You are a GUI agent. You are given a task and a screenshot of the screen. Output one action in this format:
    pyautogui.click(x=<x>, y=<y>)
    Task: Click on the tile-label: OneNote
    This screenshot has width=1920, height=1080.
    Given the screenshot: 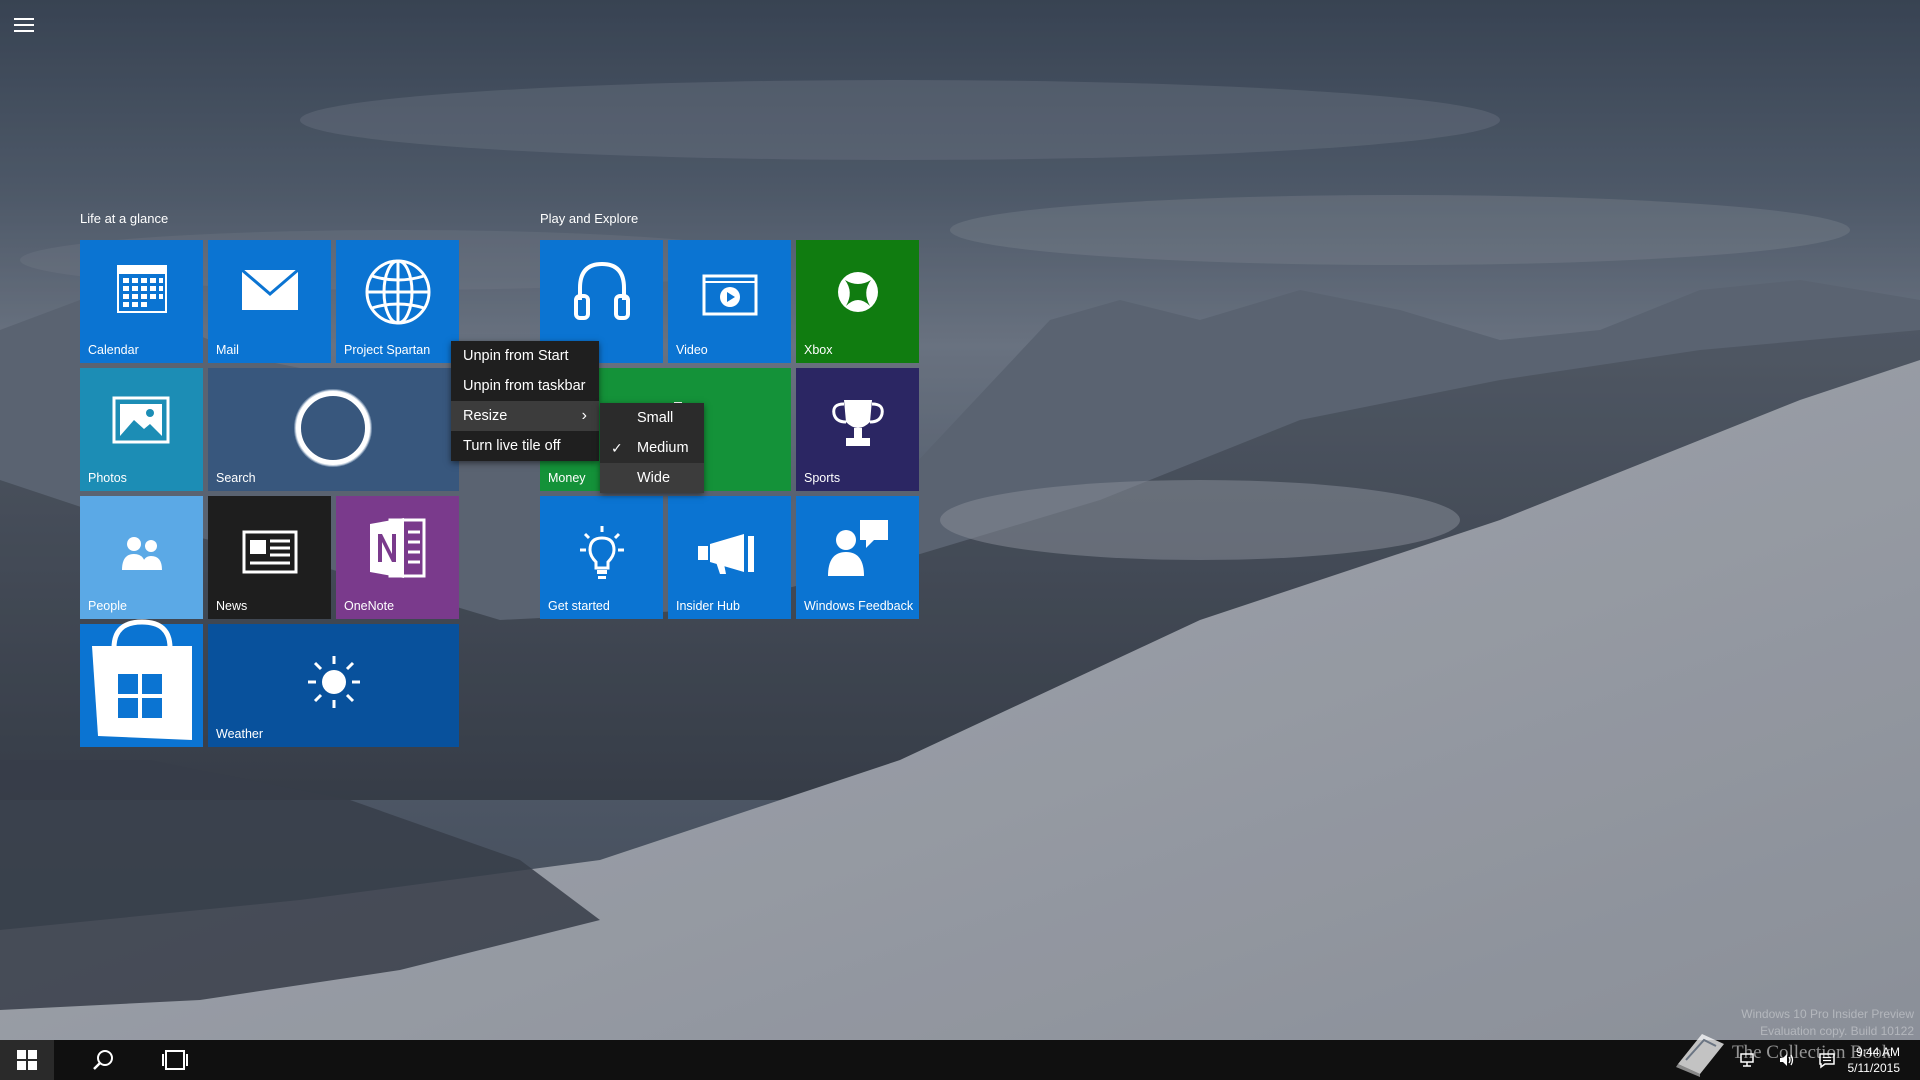 What is the action you would take?
    pyautogui.click(x=369, y=606)
    